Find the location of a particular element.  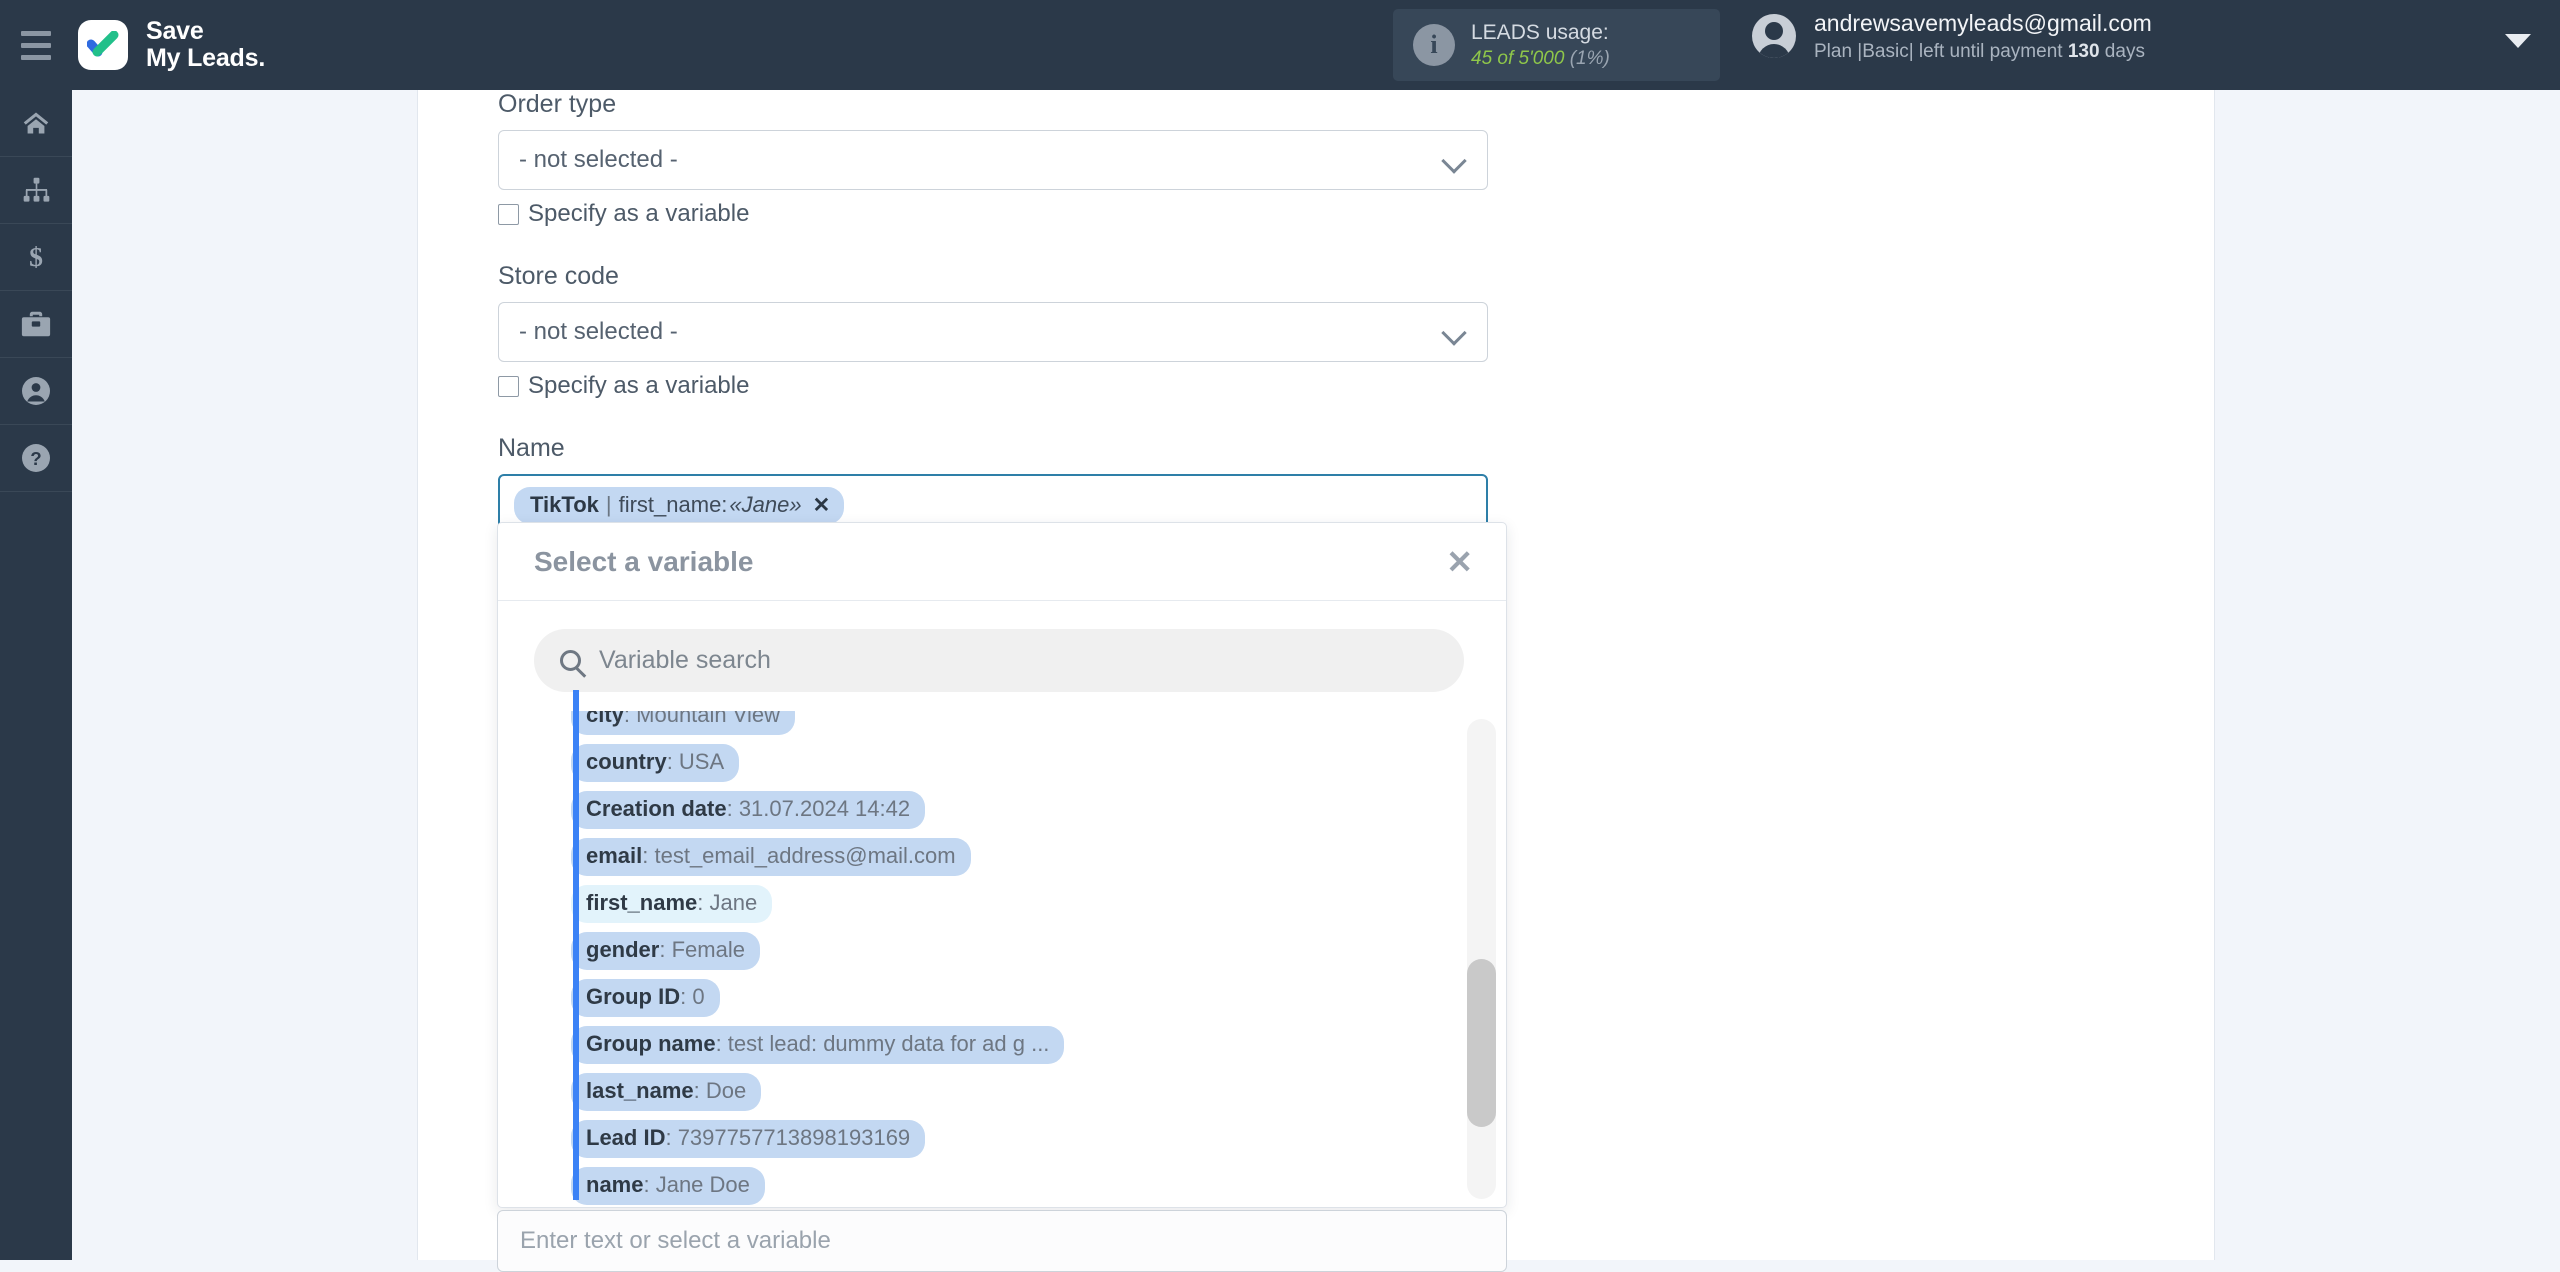

tag-key: first_name: is located at coordinates (673, 504).